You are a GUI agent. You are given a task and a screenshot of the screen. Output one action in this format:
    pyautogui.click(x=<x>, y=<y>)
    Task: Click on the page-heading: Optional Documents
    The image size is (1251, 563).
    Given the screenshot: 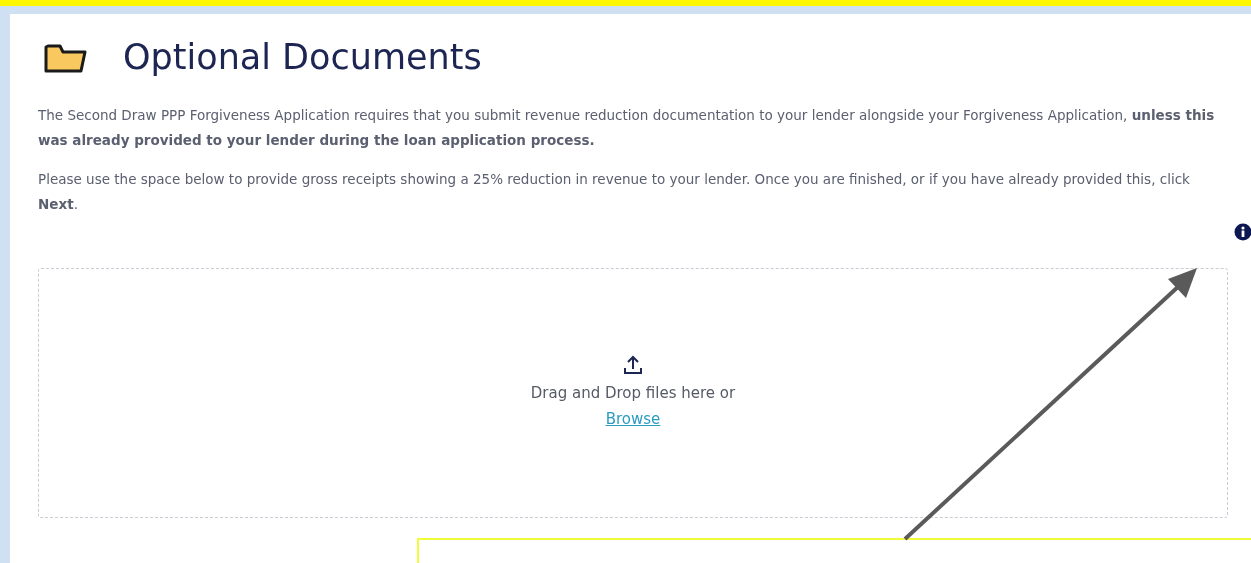 What is the action you would take?
    pyautogui.click(x=302, y=57)
    